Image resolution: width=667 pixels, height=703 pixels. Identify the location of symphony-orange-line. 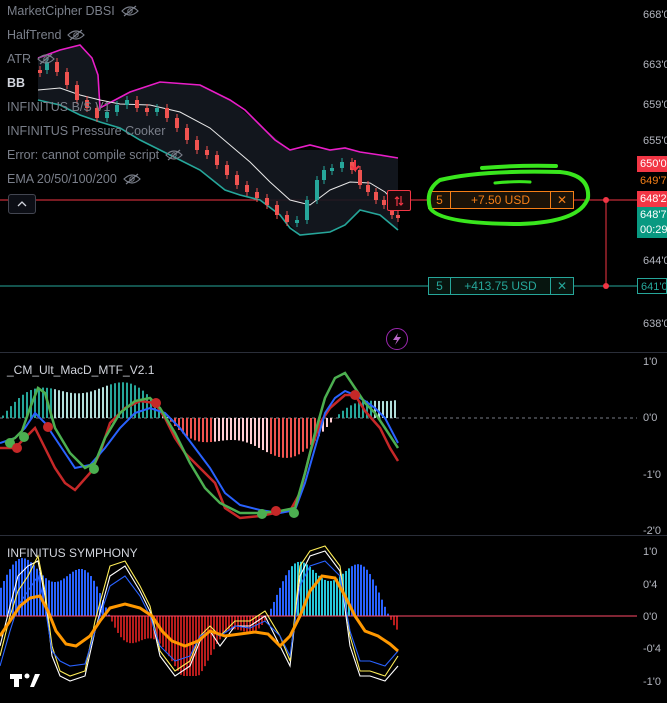
(199, 613).